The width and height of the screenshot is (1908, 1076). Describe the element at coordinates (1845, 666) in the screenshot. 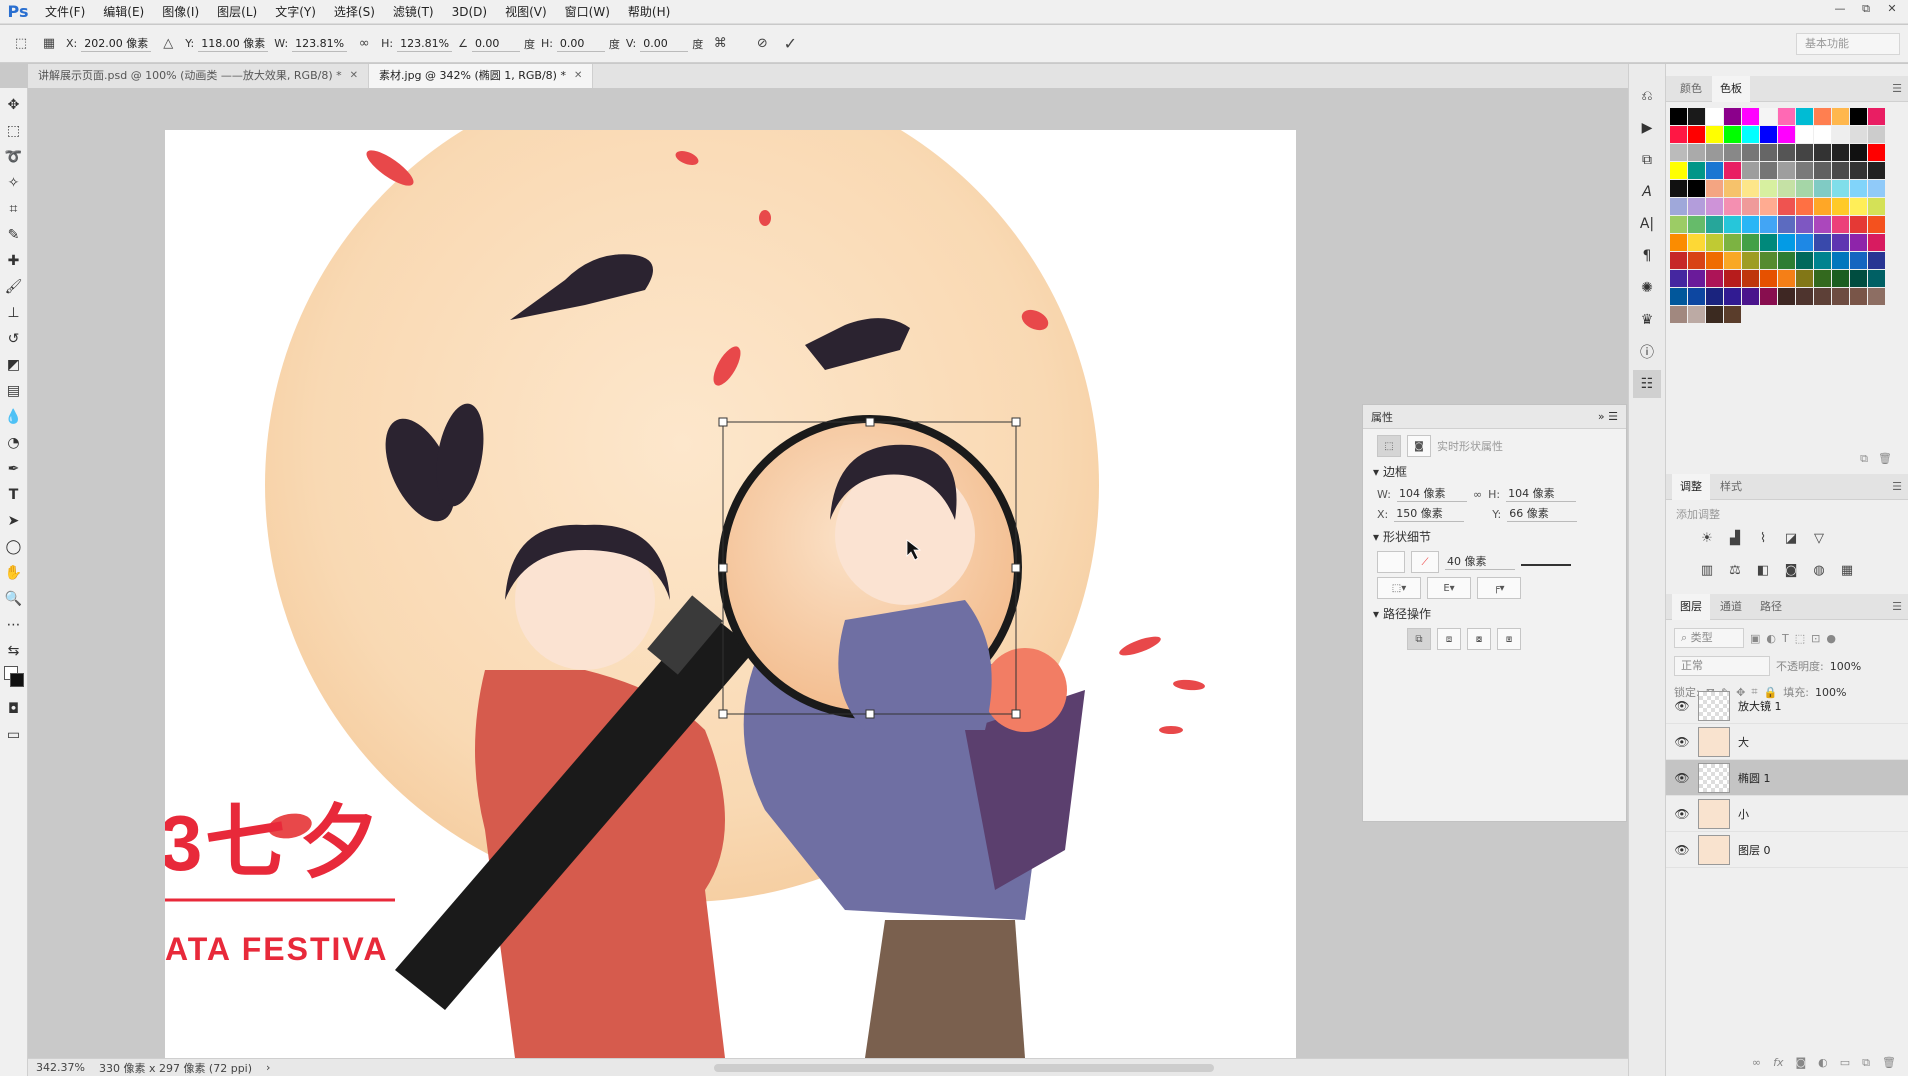

I see `opacity-input: 100%` at that location.